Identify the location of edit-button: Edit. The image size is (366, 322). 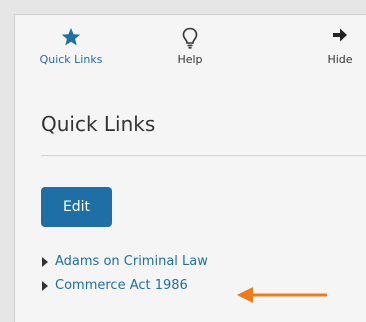
(76, 207).